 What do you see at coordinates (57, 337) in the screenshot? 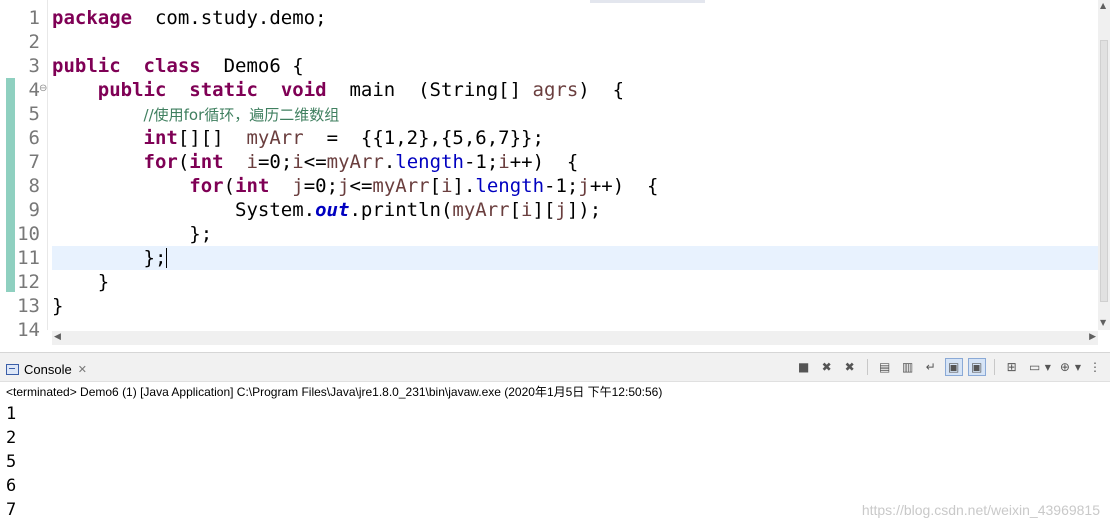
I see `scroll-left-icon: ◀` at bounding box center [57, 337].